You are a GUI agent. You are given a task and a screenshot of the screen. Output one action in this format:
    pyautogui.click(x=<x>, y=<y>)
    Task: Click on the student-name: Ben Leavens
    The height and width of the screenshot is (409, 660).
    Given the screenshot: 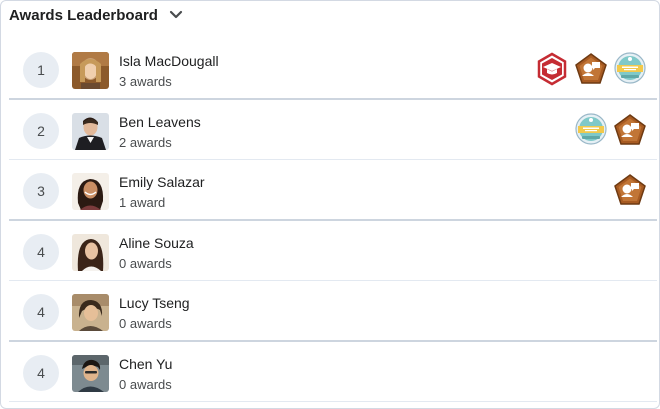 What is the action you would take?
    pyautogui.click(x=160, y=122)
    